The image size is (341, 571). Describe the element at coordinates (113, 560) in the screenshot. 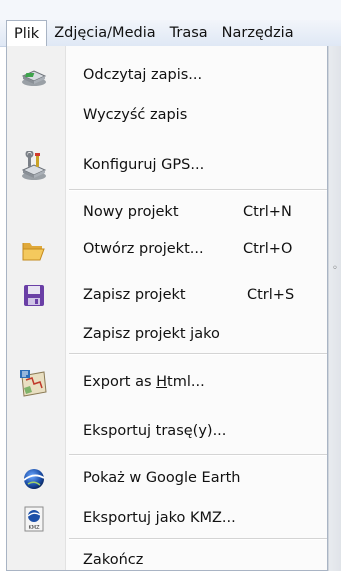

I see `menu-item-label: Zakończ` at that location.